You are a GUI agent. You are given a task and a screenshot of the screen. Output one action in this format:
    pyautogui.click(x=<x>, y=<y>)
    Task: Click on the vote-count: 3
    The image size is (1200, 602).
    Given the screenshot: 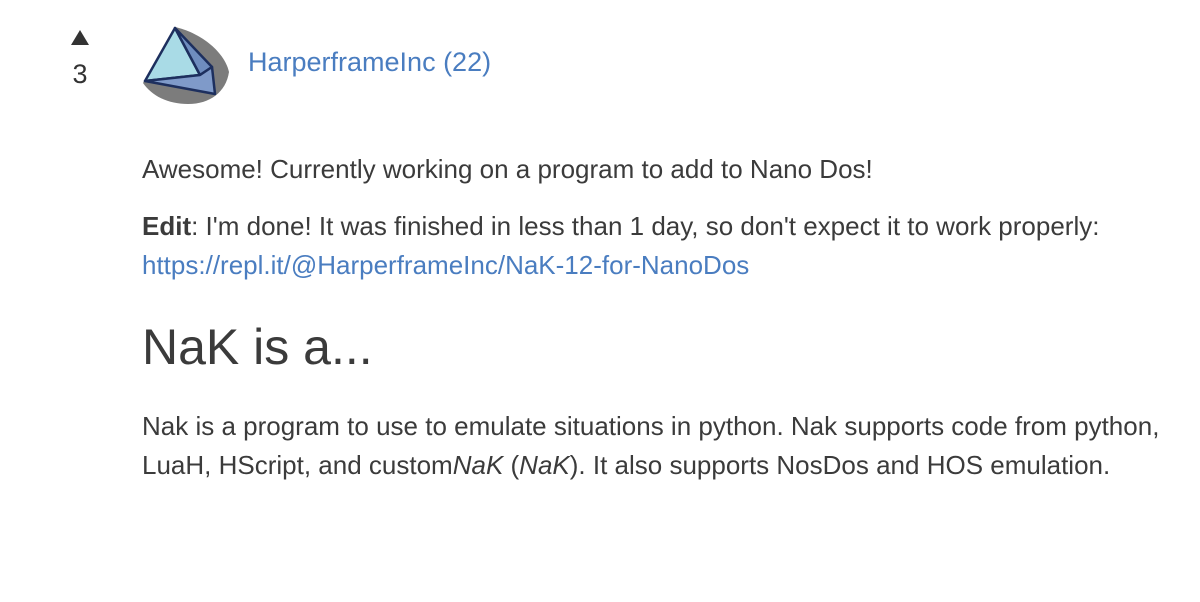 What is the action you would take?
    pyautogui.click(x=80, y=74)
    